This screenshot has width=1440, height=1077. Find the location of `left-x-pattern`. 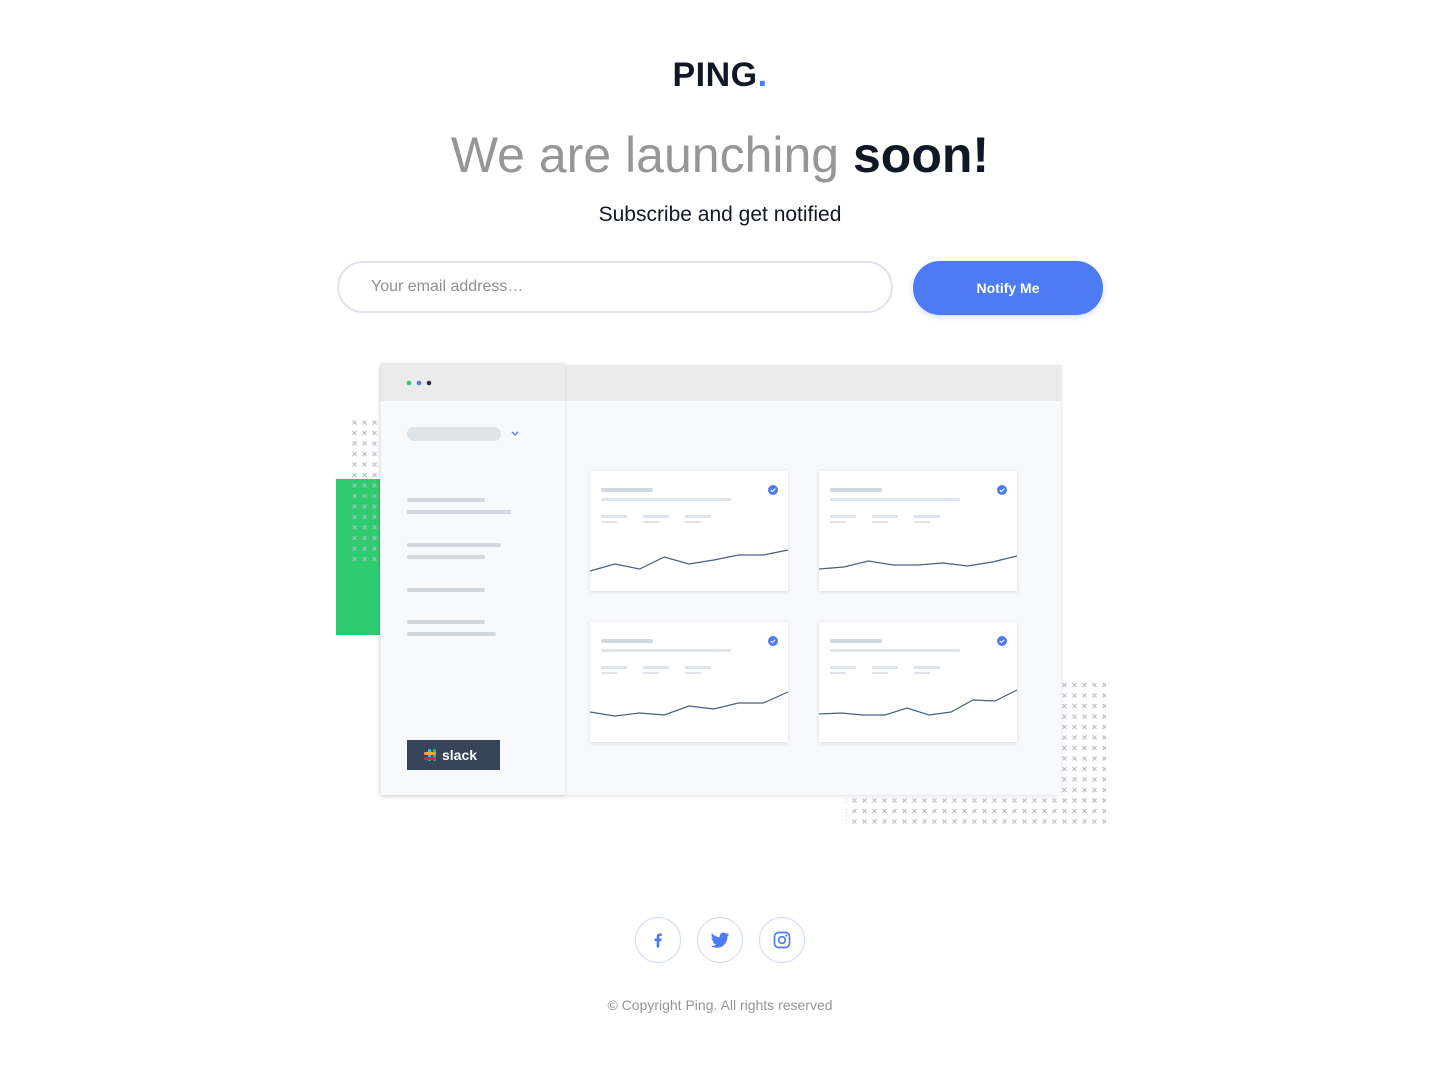

left-x-pattern is located at coordinates (365, 490).